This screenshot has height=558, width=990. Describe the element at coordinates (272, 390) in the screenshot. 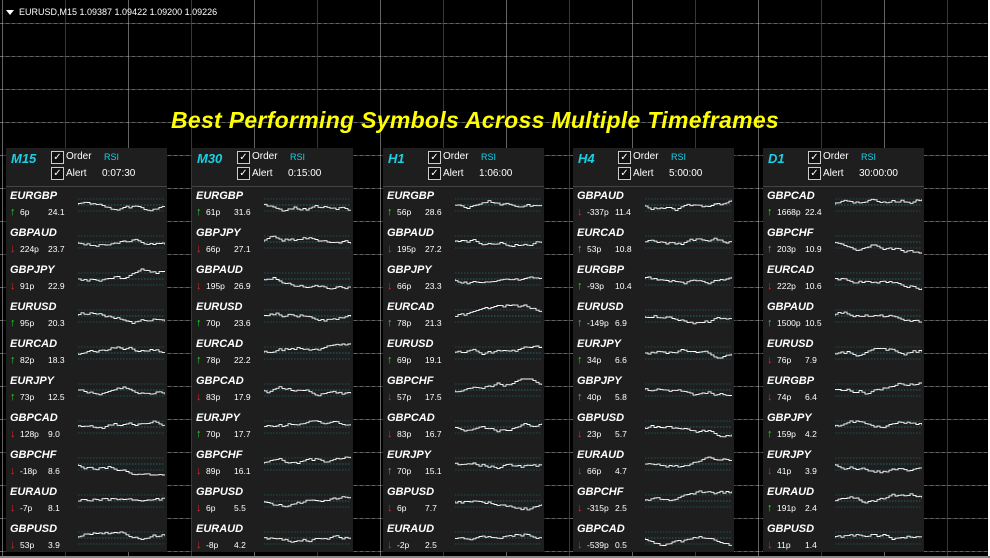

I see `symbol-row: GBPCAD ↓ 83p 17.9` at that location.